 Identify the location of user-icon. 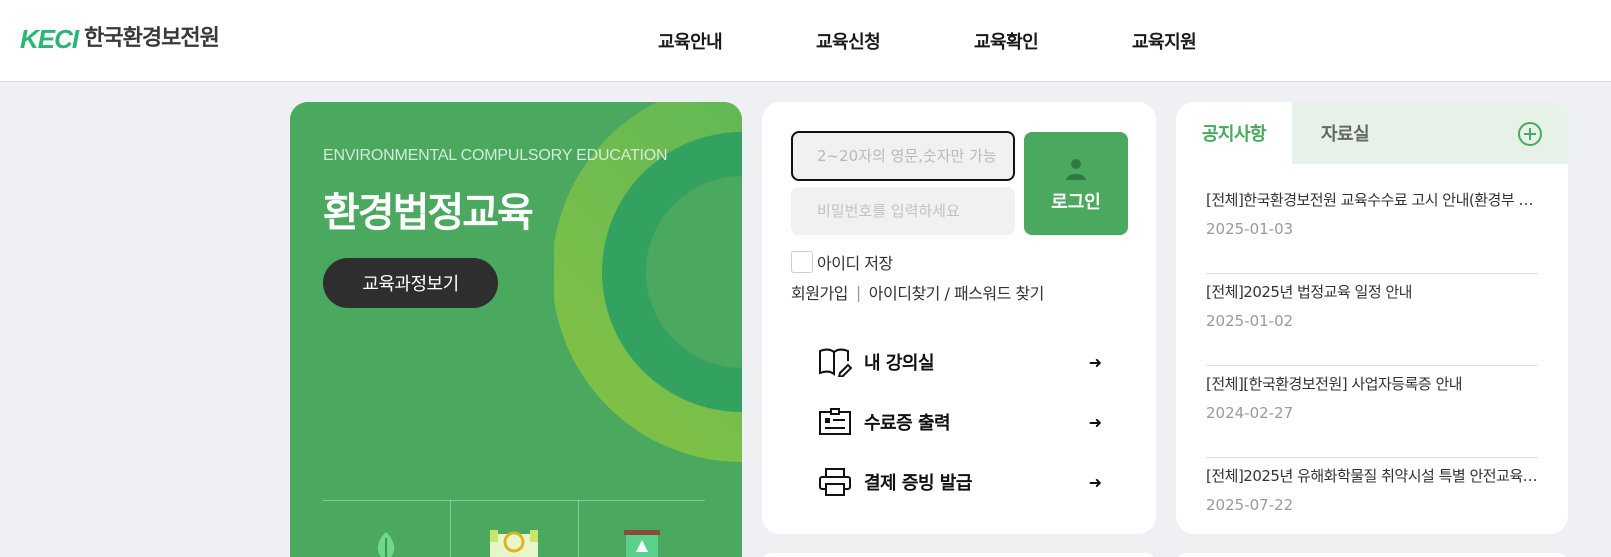
(1076, 169).